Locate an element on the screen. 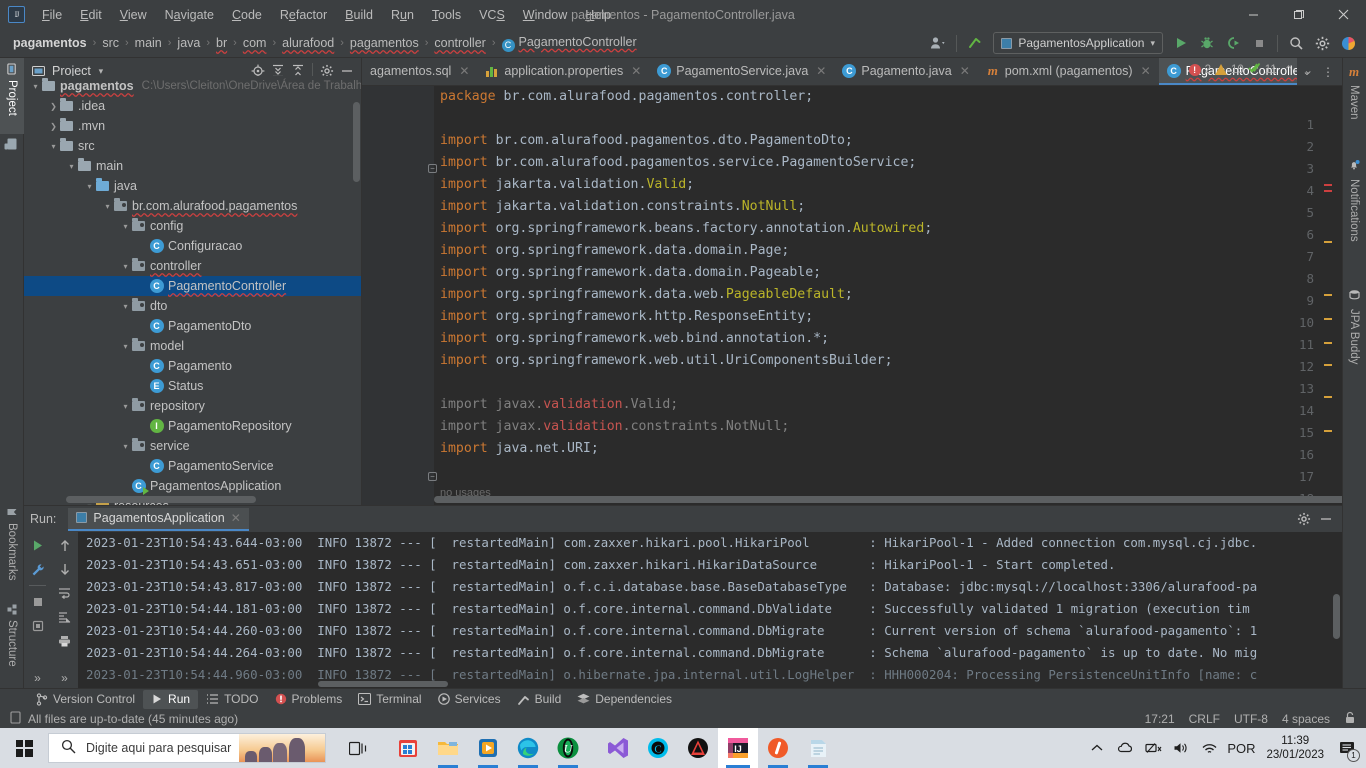 The width and height of the screenshot is (1366, 768). onedrive-icon is located at coordinates (1125, 748).